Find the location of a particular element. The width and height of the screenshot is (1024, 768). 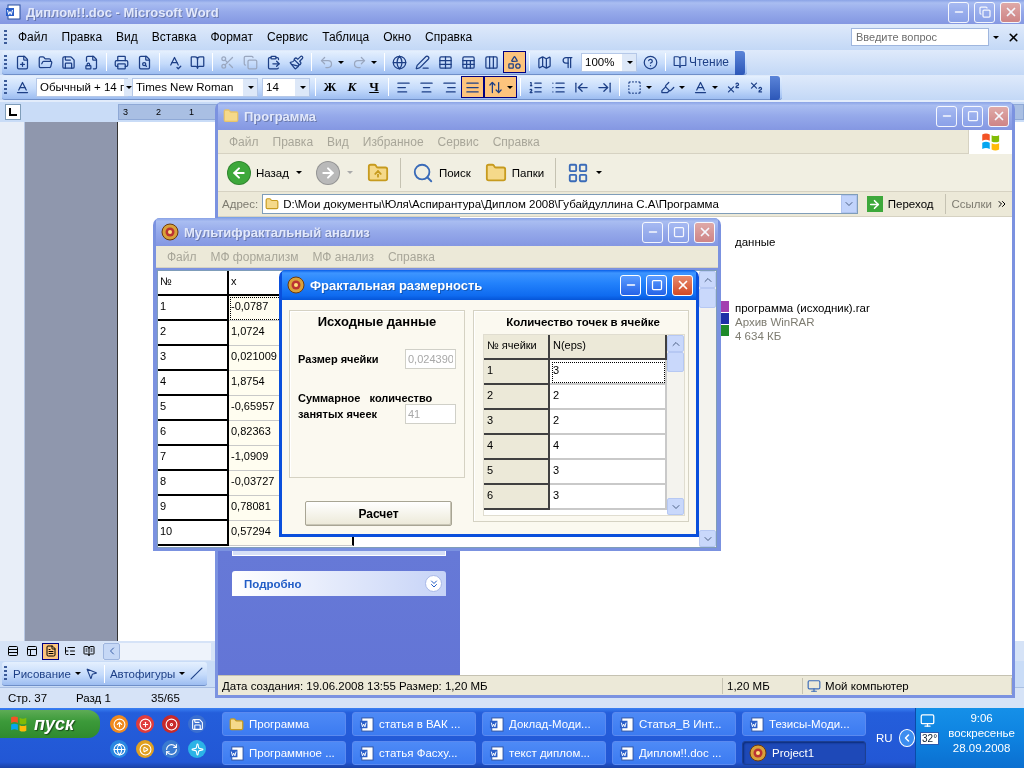

column-header: № is located at coordinates (193, 283).